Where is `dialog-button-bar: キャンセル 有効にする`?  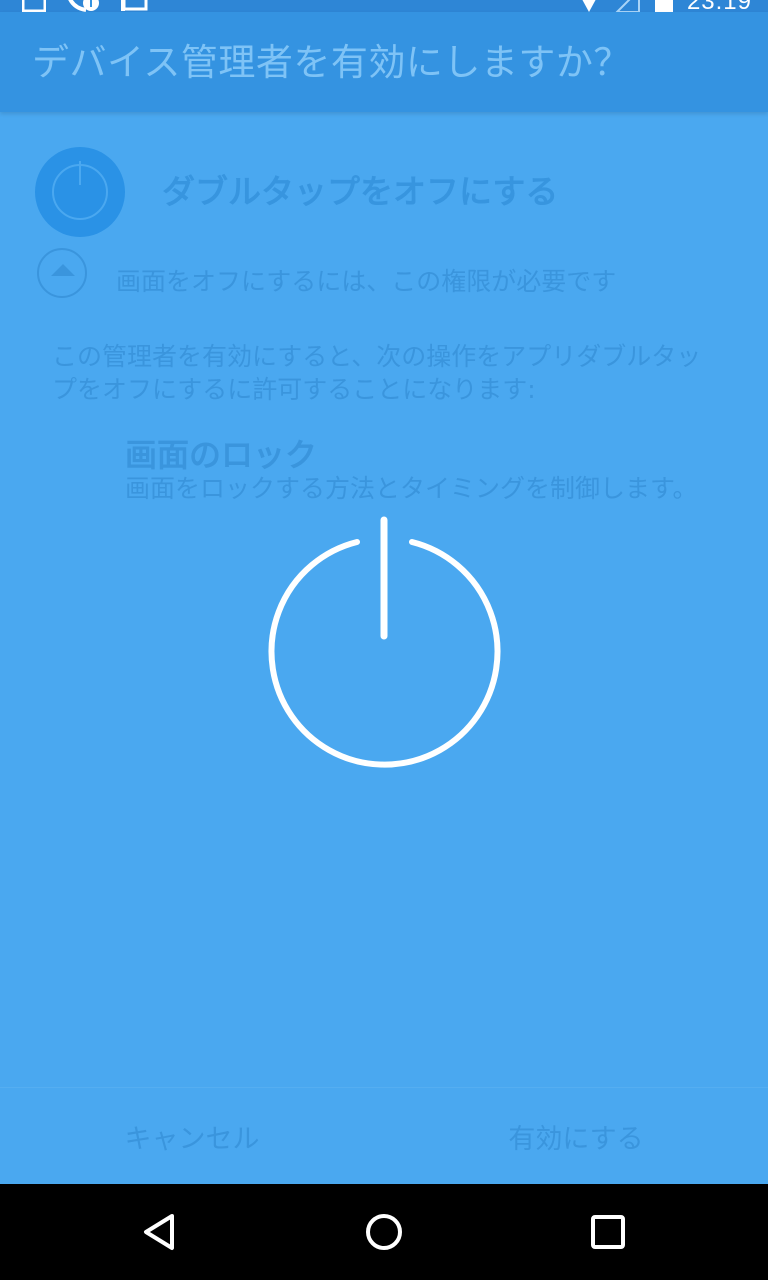
dialog-button-bar: キャンセル 有効にする is located at coordinates (384, 1136).